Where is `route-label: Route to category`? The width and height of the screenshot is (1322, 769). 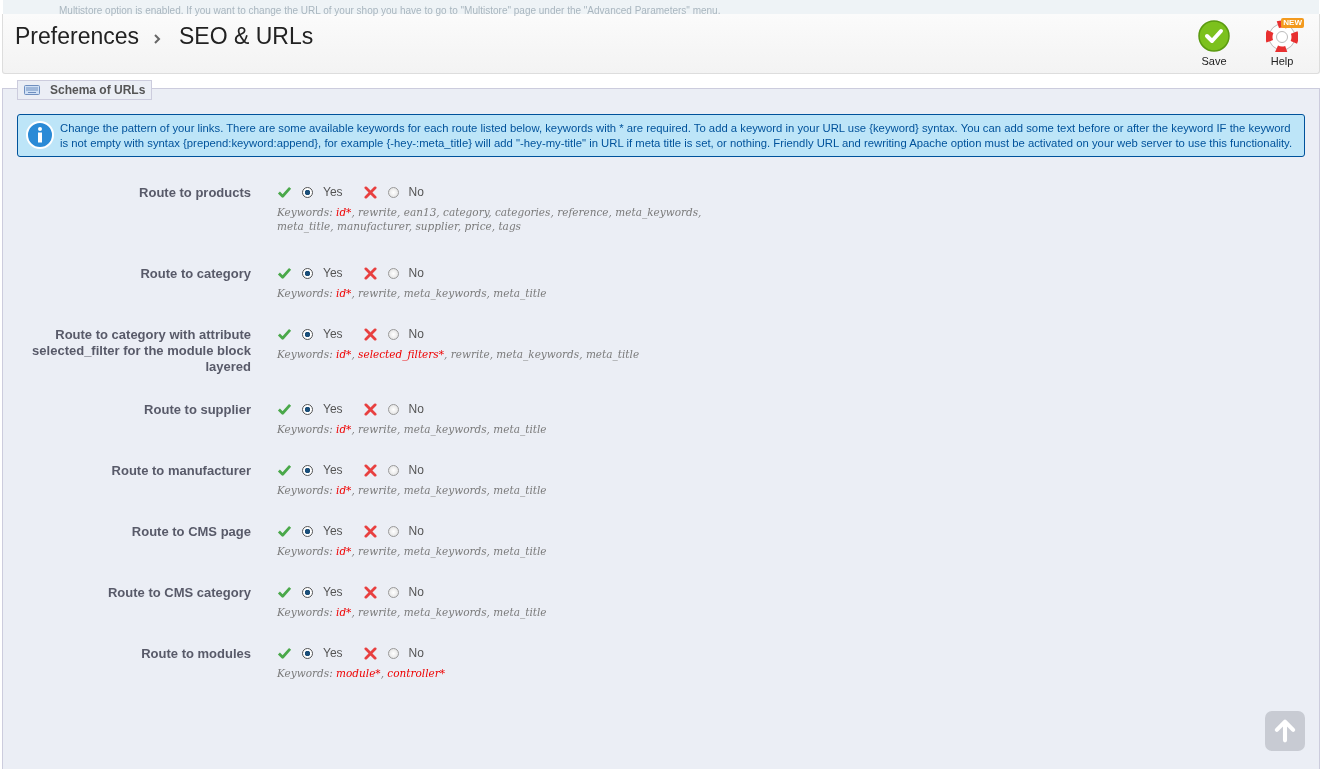 route-label: Route to category is located at coordinates (195, 273).